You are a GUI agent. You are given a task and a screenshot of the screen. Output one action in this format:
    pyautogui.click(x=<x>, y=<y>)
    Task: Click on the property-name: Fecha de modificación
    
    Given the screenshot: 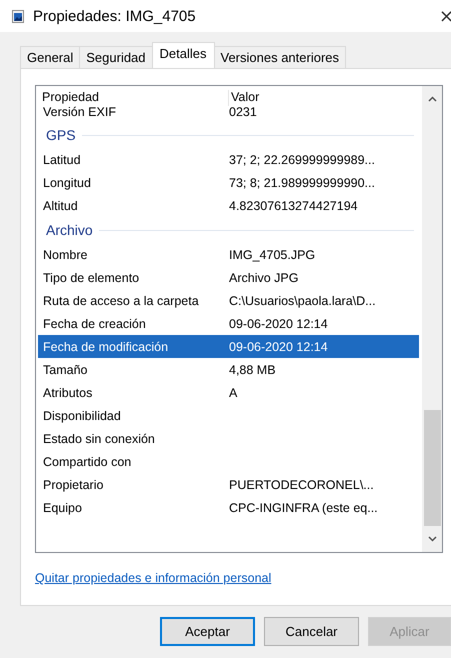 What is the action you would take?
    pyautogui.click(x=106, y=347)
    